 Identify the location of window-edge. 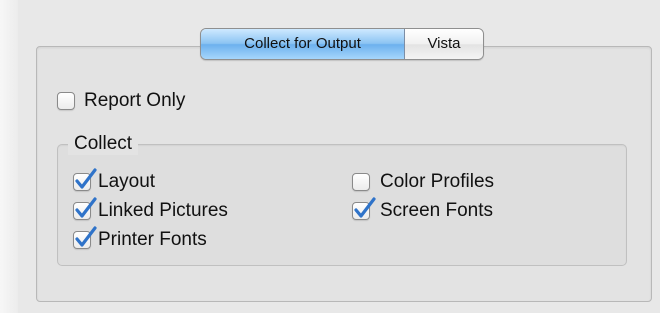
(9, 156).